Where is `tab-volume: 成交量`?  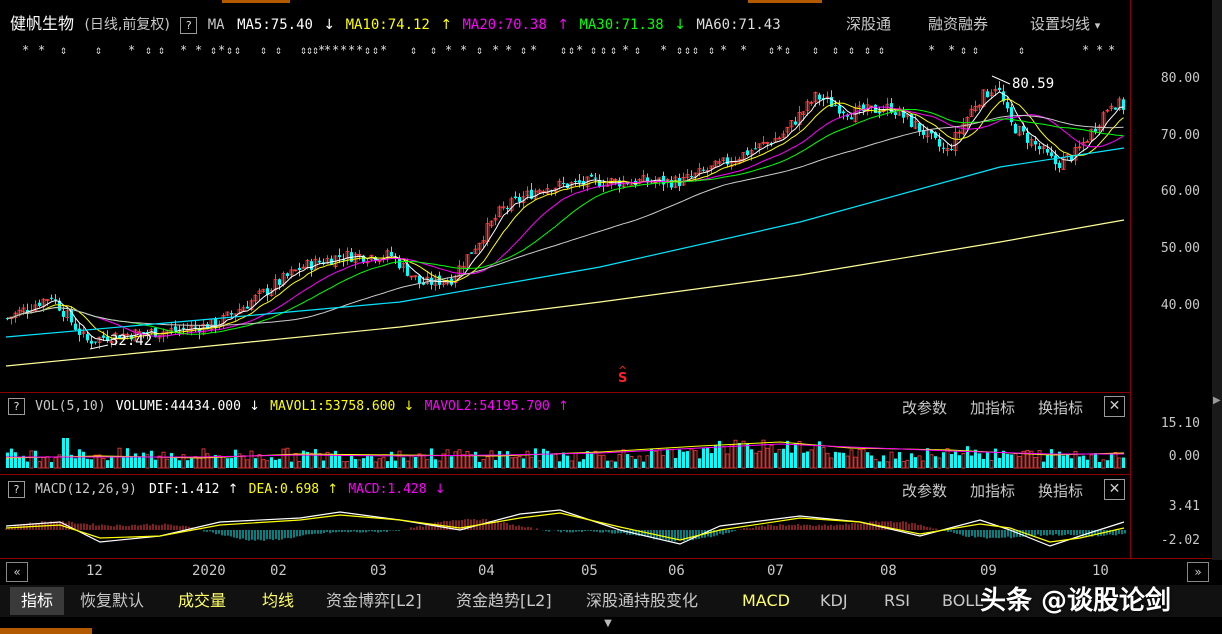 tab-volume: 成交量 is located at coordinates (202, 601).